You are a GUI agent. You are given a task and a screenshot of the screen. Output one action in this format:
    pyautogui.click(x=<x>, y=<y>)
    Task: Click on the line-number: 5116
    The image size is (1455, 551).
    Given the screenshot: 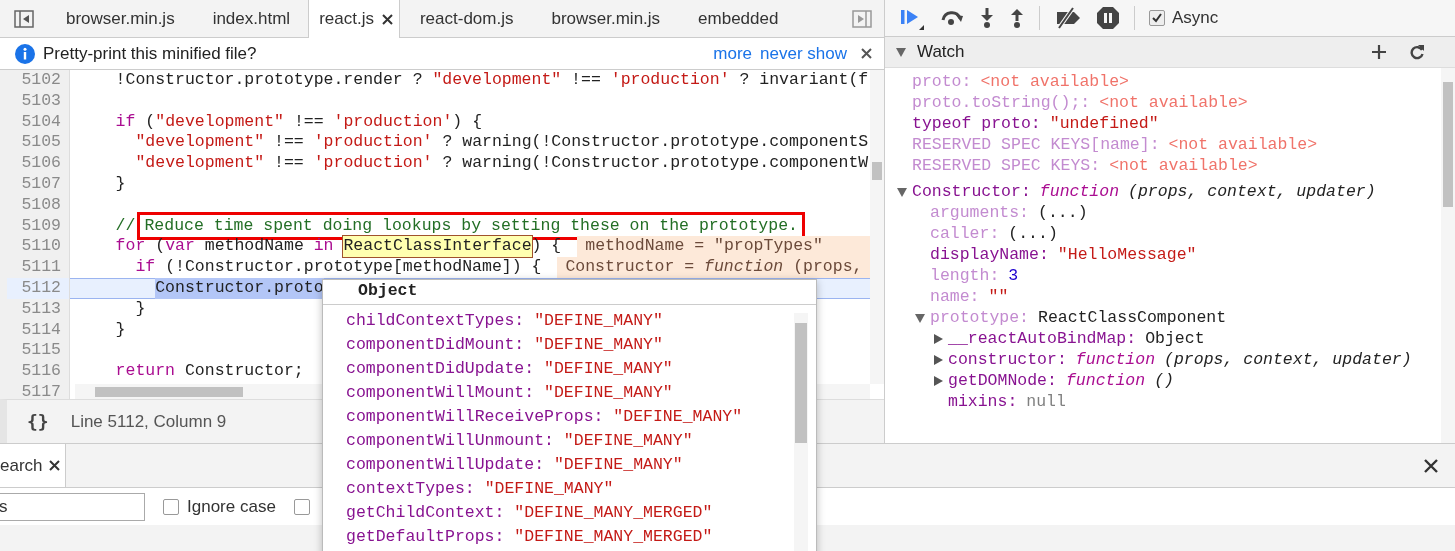 What is the action you would take?
    pyautogui.click(x=38, y=371)
    